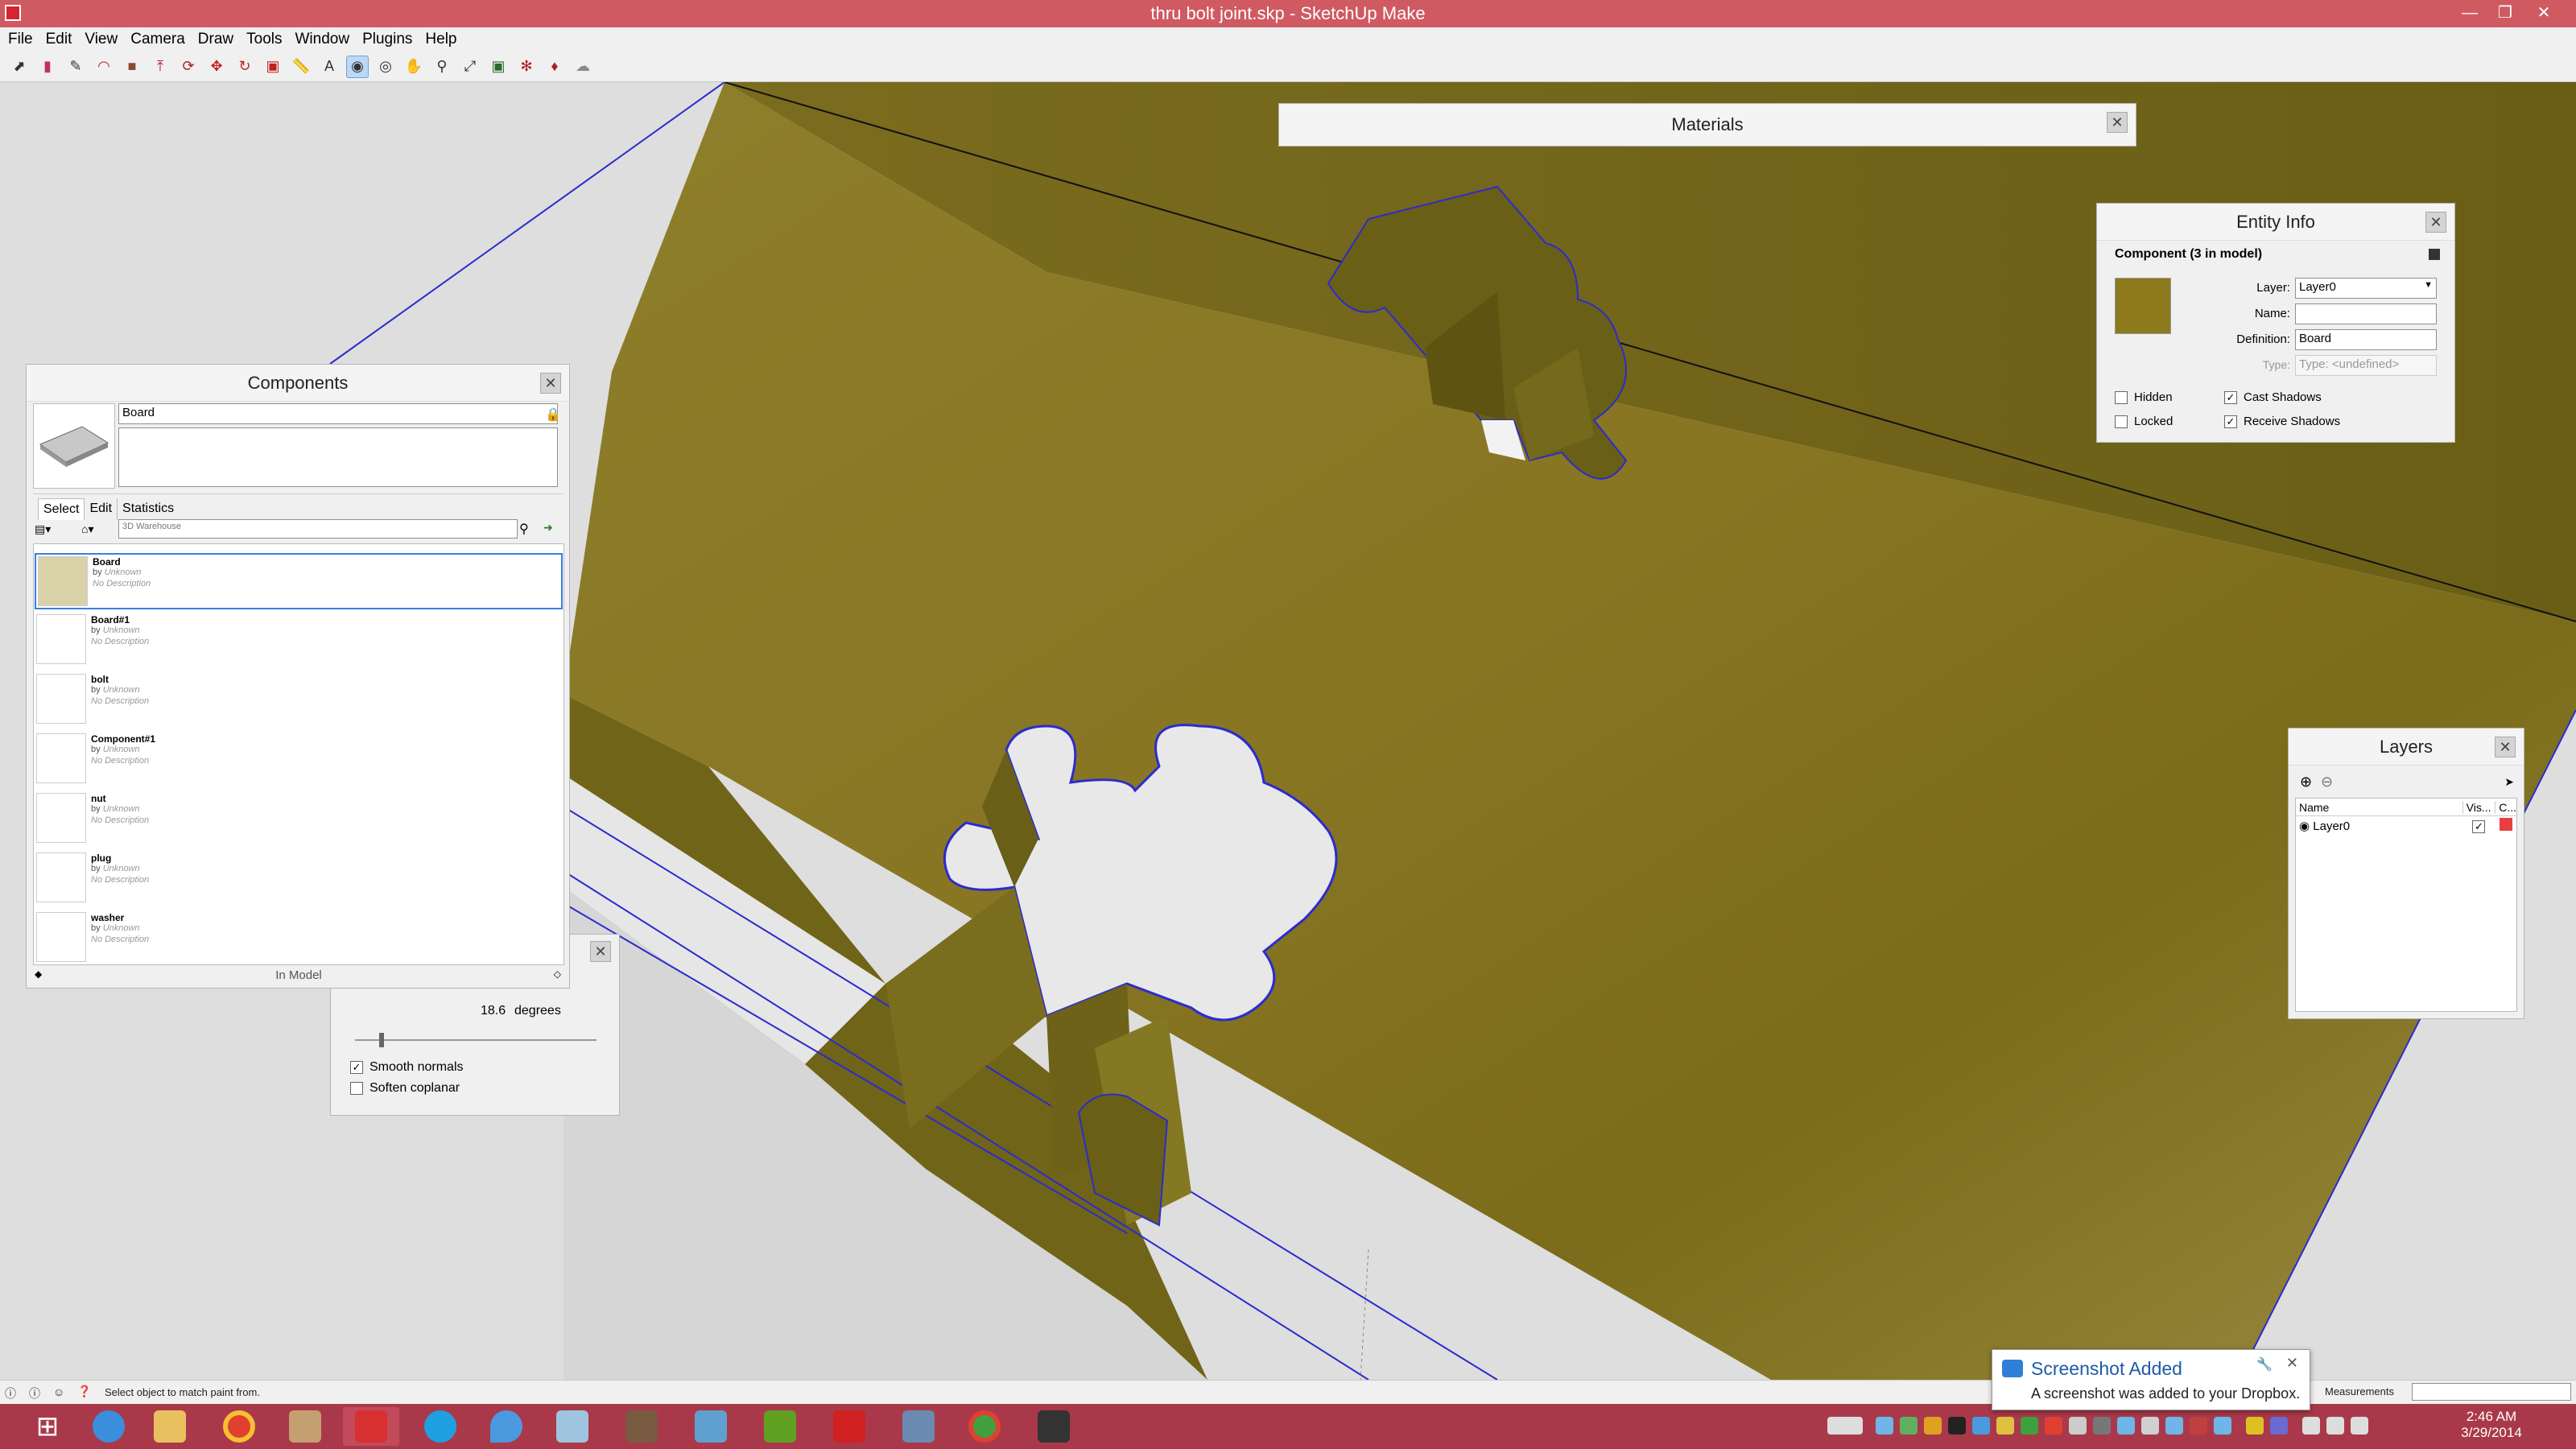 Image resolution: width=2576 pixels, height=1449 pixels. Describe the element at coordinates (387, 39) in the screenshot. I see `menu-plugins: Plugins` at that location.